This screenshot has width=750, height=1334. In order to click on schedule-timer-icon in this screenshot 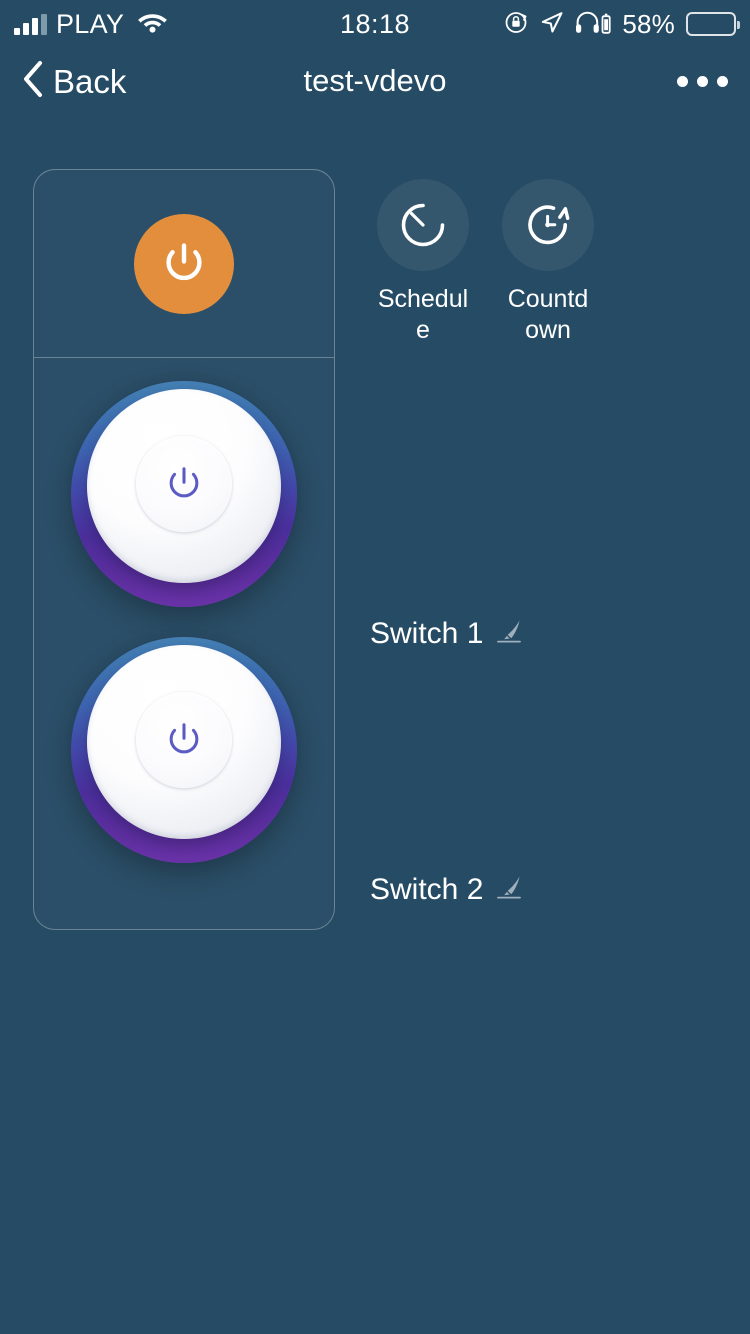, I will do `click(423, 225)`.